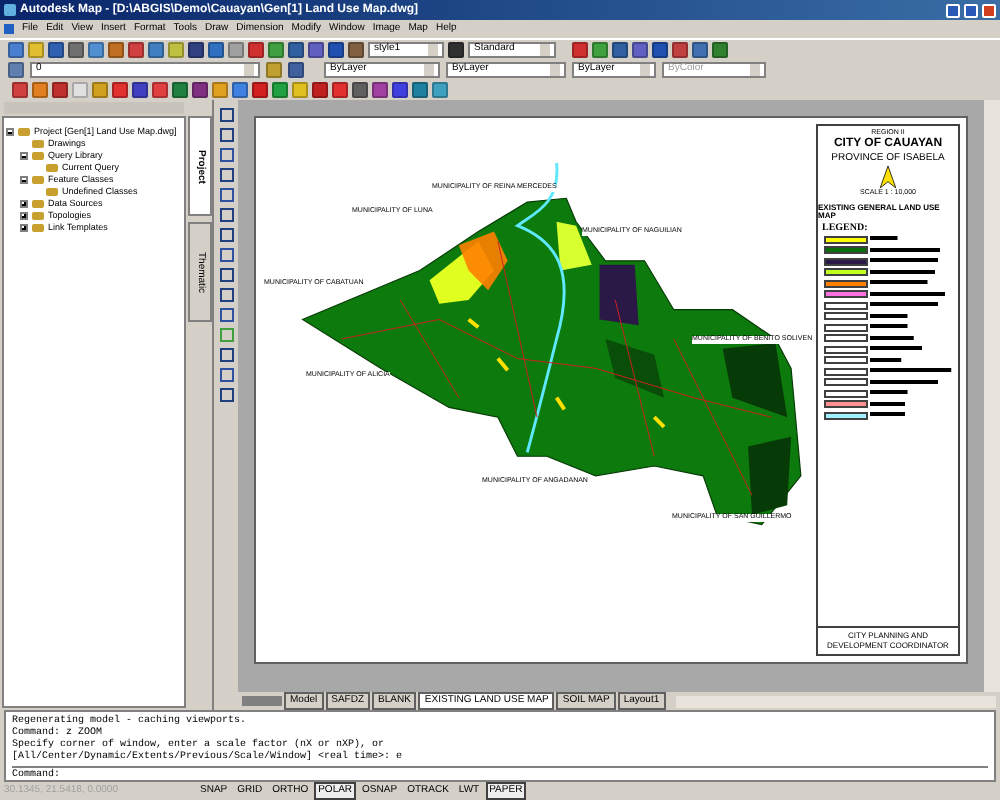 This screenshot has height=800, width=1000. What do you see at coordinates (888, 177) in the screenshot?
I see `north-arrow-icon` at bounding box center [888, 177].